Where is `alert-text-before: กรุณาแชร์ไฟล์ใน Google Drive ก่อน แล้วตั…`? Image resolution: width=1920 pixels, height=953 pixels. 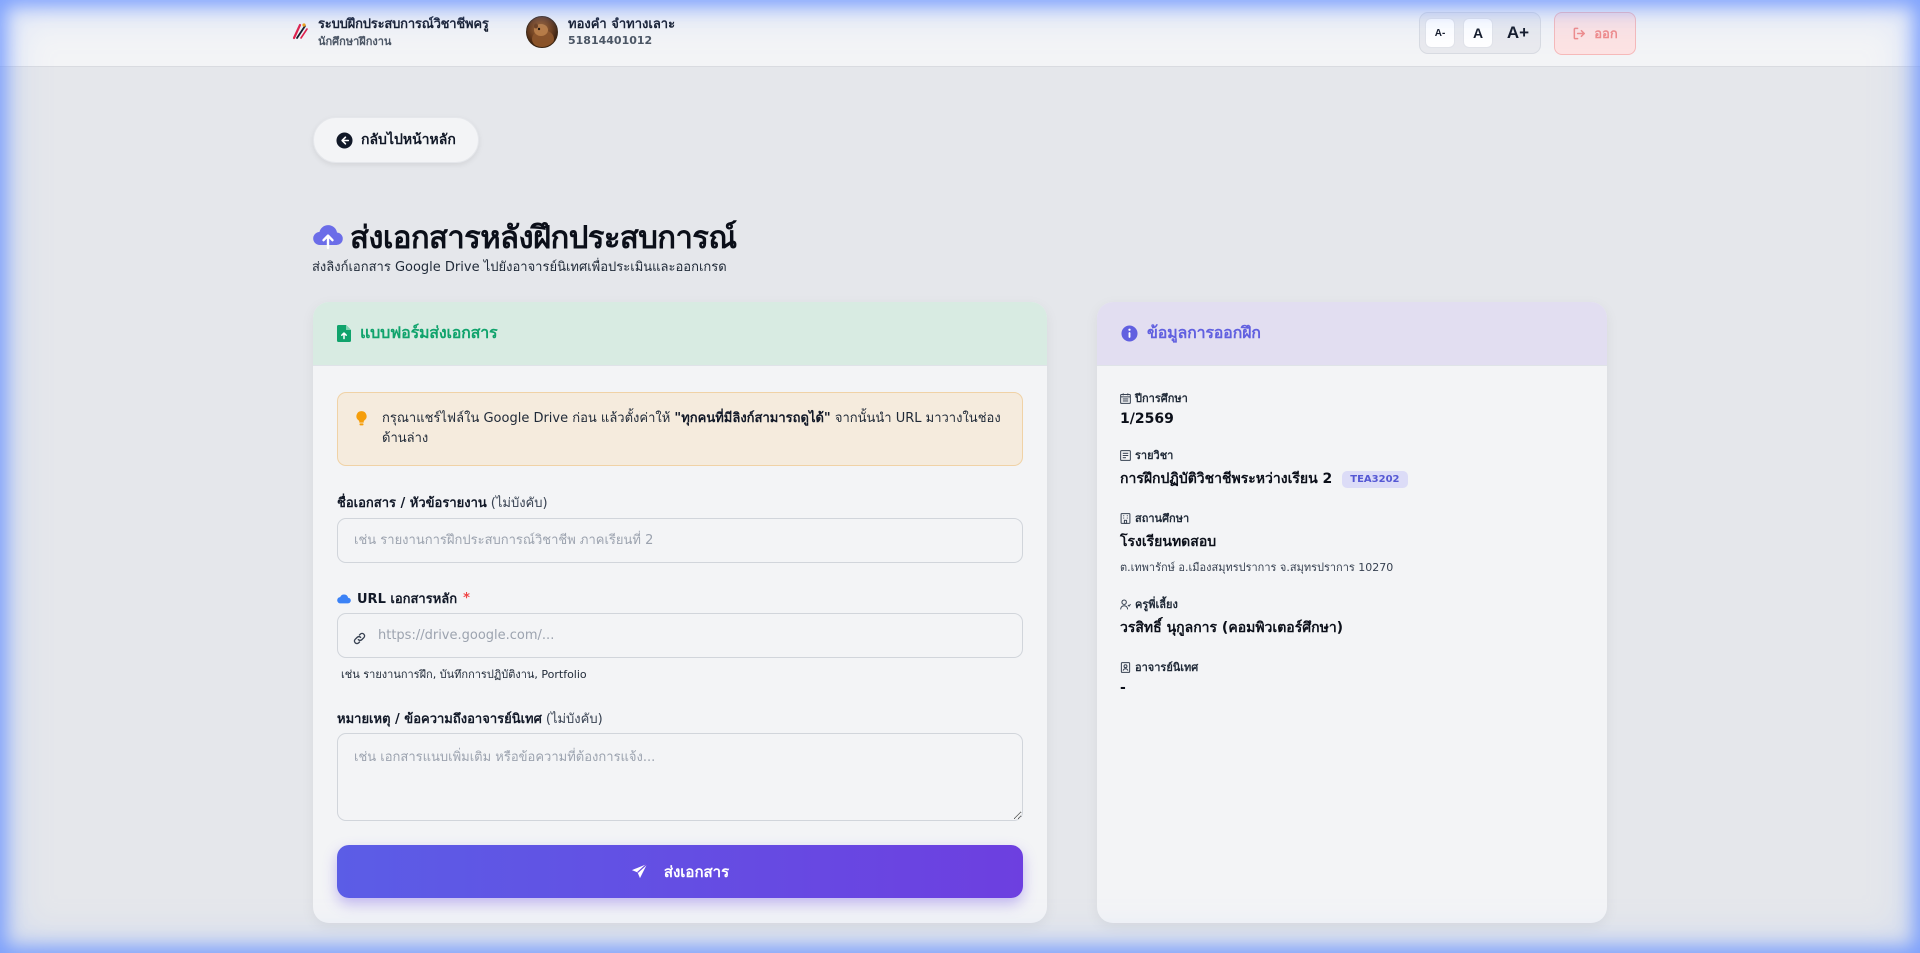 alert-text-before: กรุณาแชร์ไฟล์ใน Google Drive ก่อน แล้วตั… is located at coordinates (528, 418).